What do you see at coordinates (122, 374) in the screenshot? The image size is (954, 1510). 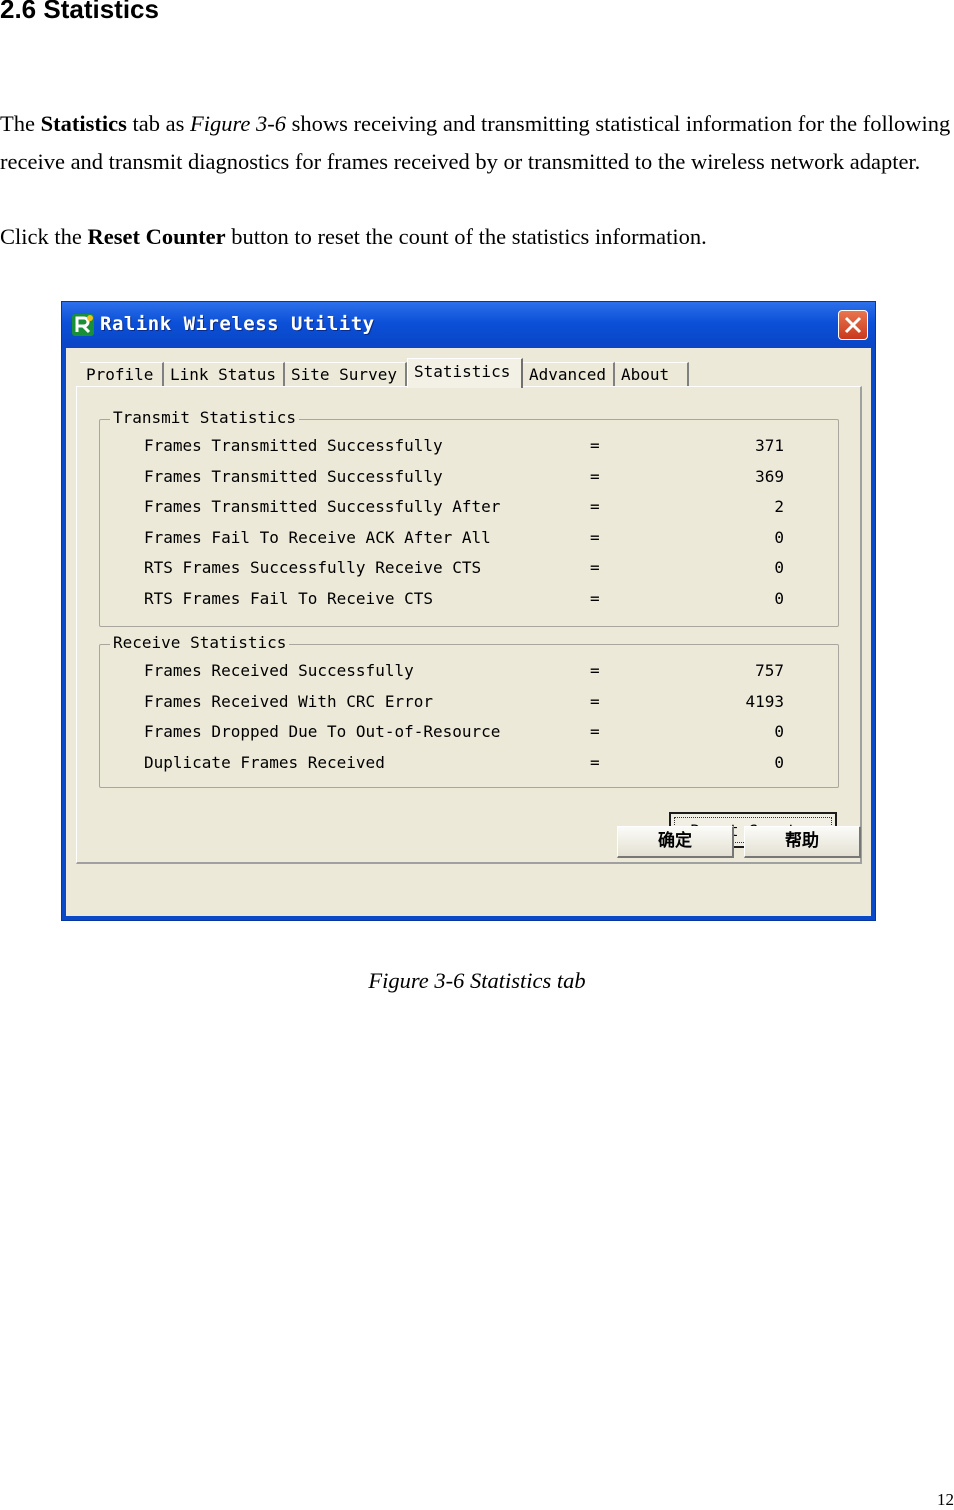 I see `tab-profile: Profile` at bounding box center [122, 374].